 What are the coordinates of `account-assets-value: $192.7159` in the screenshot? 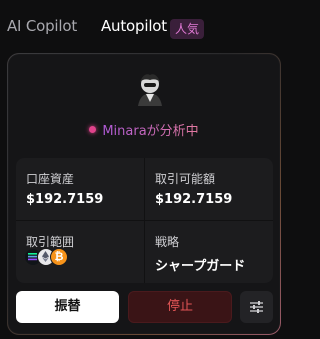 It's located at (65, 199).